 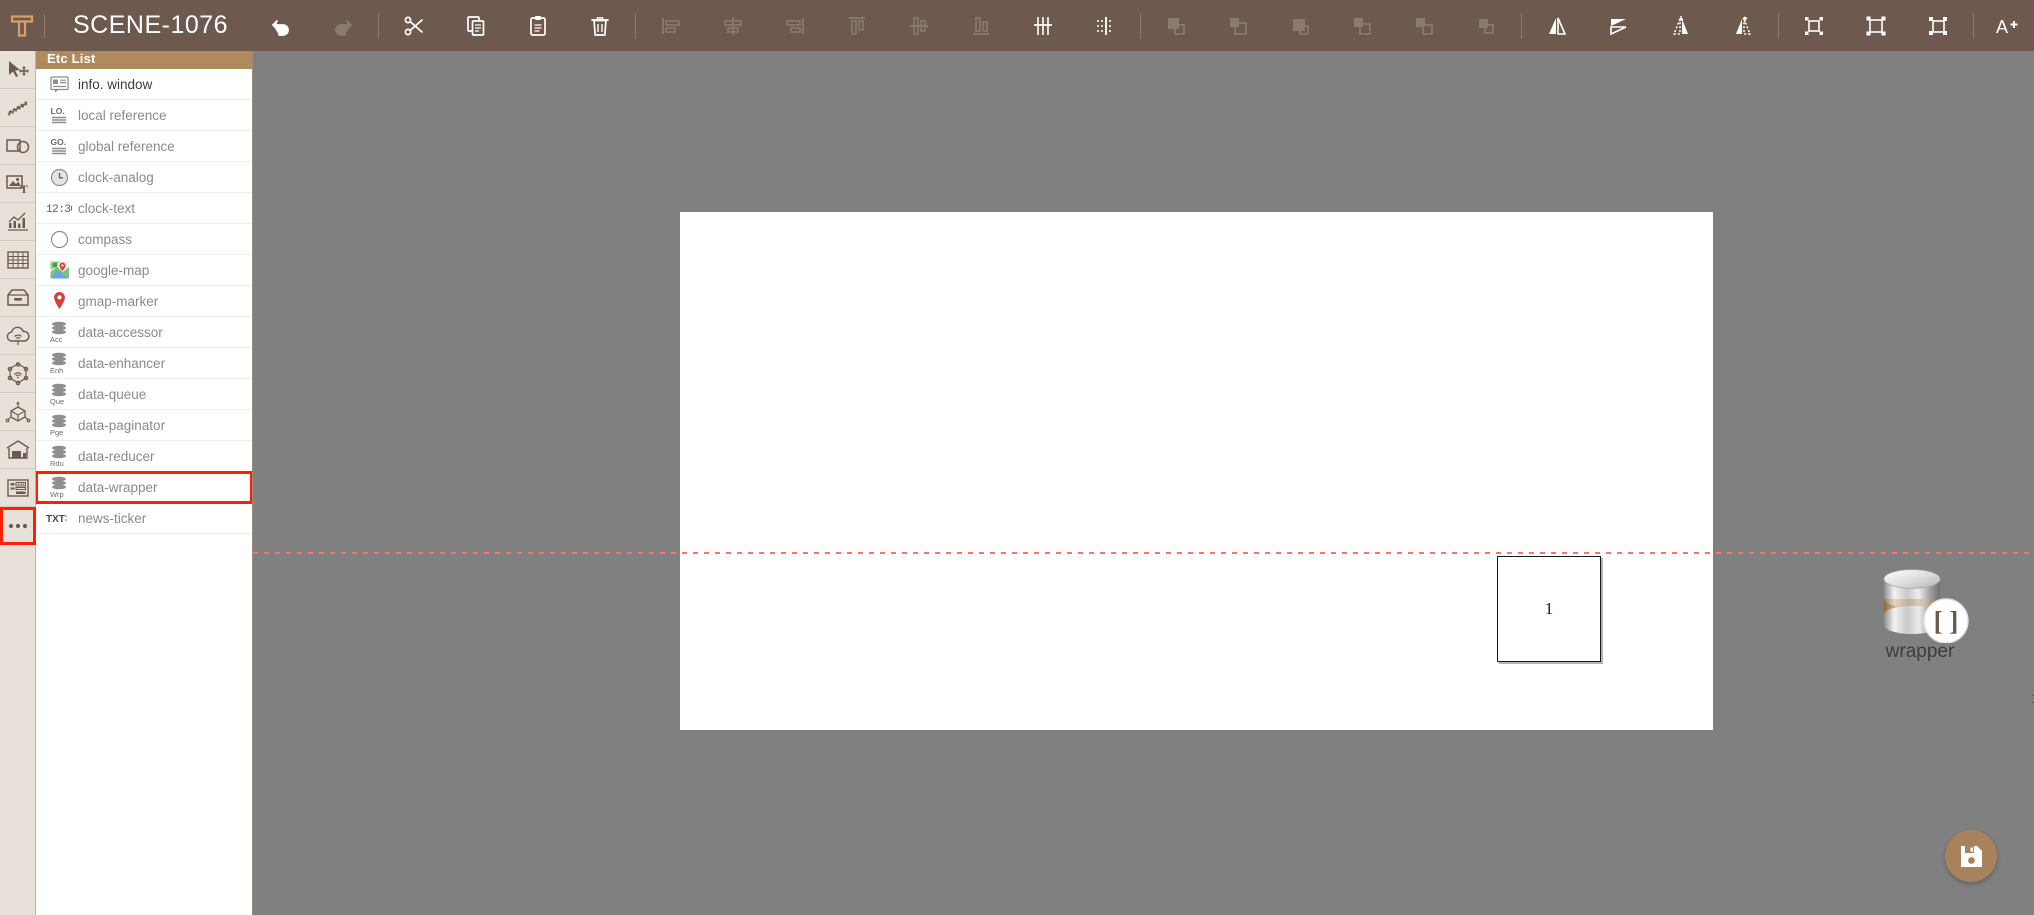 I want to click on sidebar-item-table-tool, so click(x=18, y=260).